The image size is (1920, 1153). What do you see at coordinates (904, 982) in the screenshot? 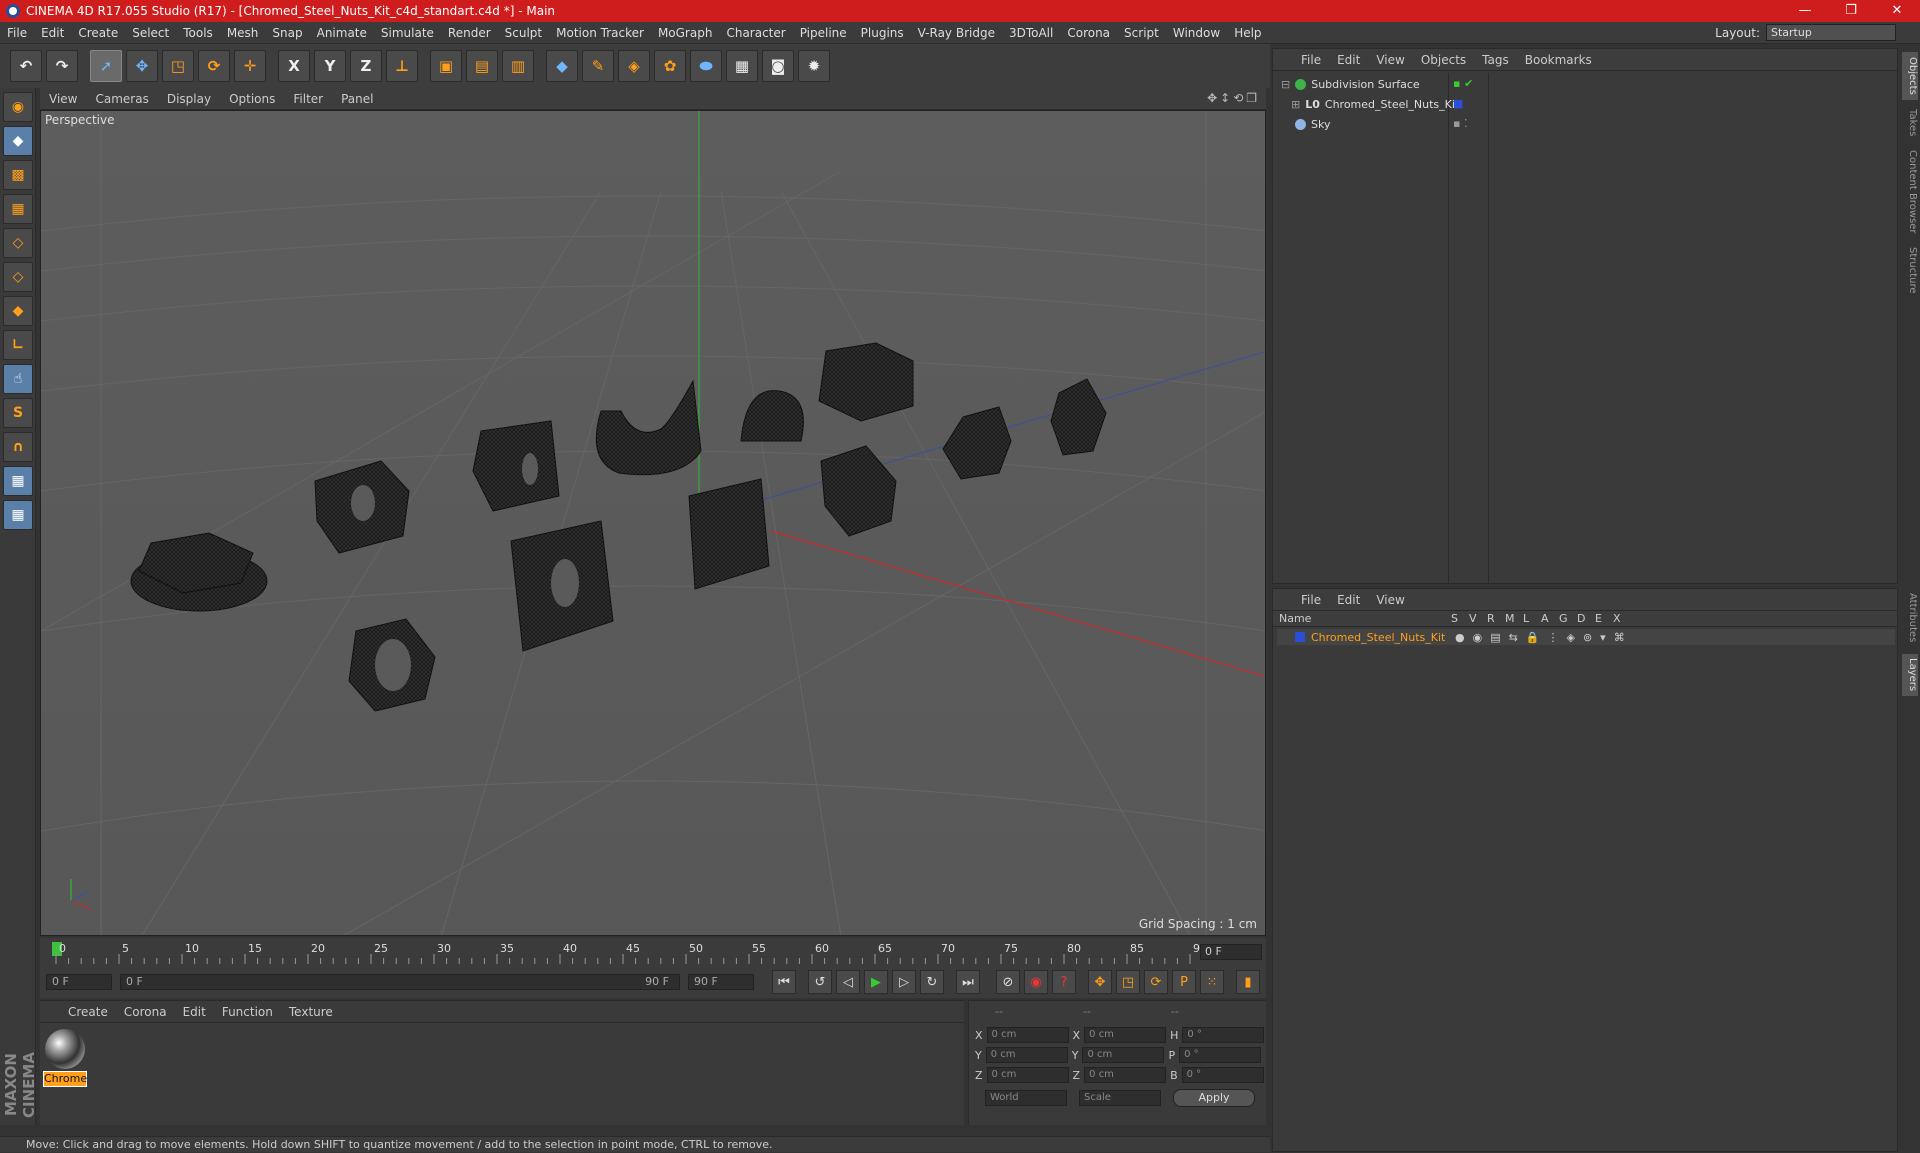
I see `next-frame-icon: ▷` at bounding box center [904, 982].